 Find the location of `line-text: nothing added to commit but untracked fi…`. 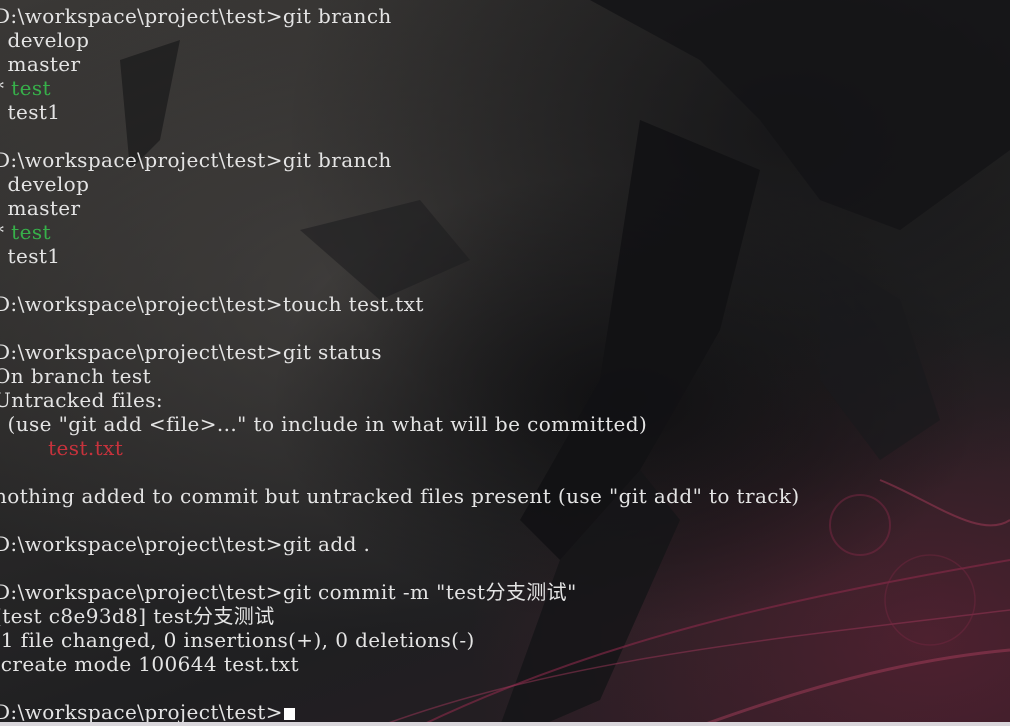

line-text: nothing added to commit but untracked fi… is located at coordinates (400, 496).